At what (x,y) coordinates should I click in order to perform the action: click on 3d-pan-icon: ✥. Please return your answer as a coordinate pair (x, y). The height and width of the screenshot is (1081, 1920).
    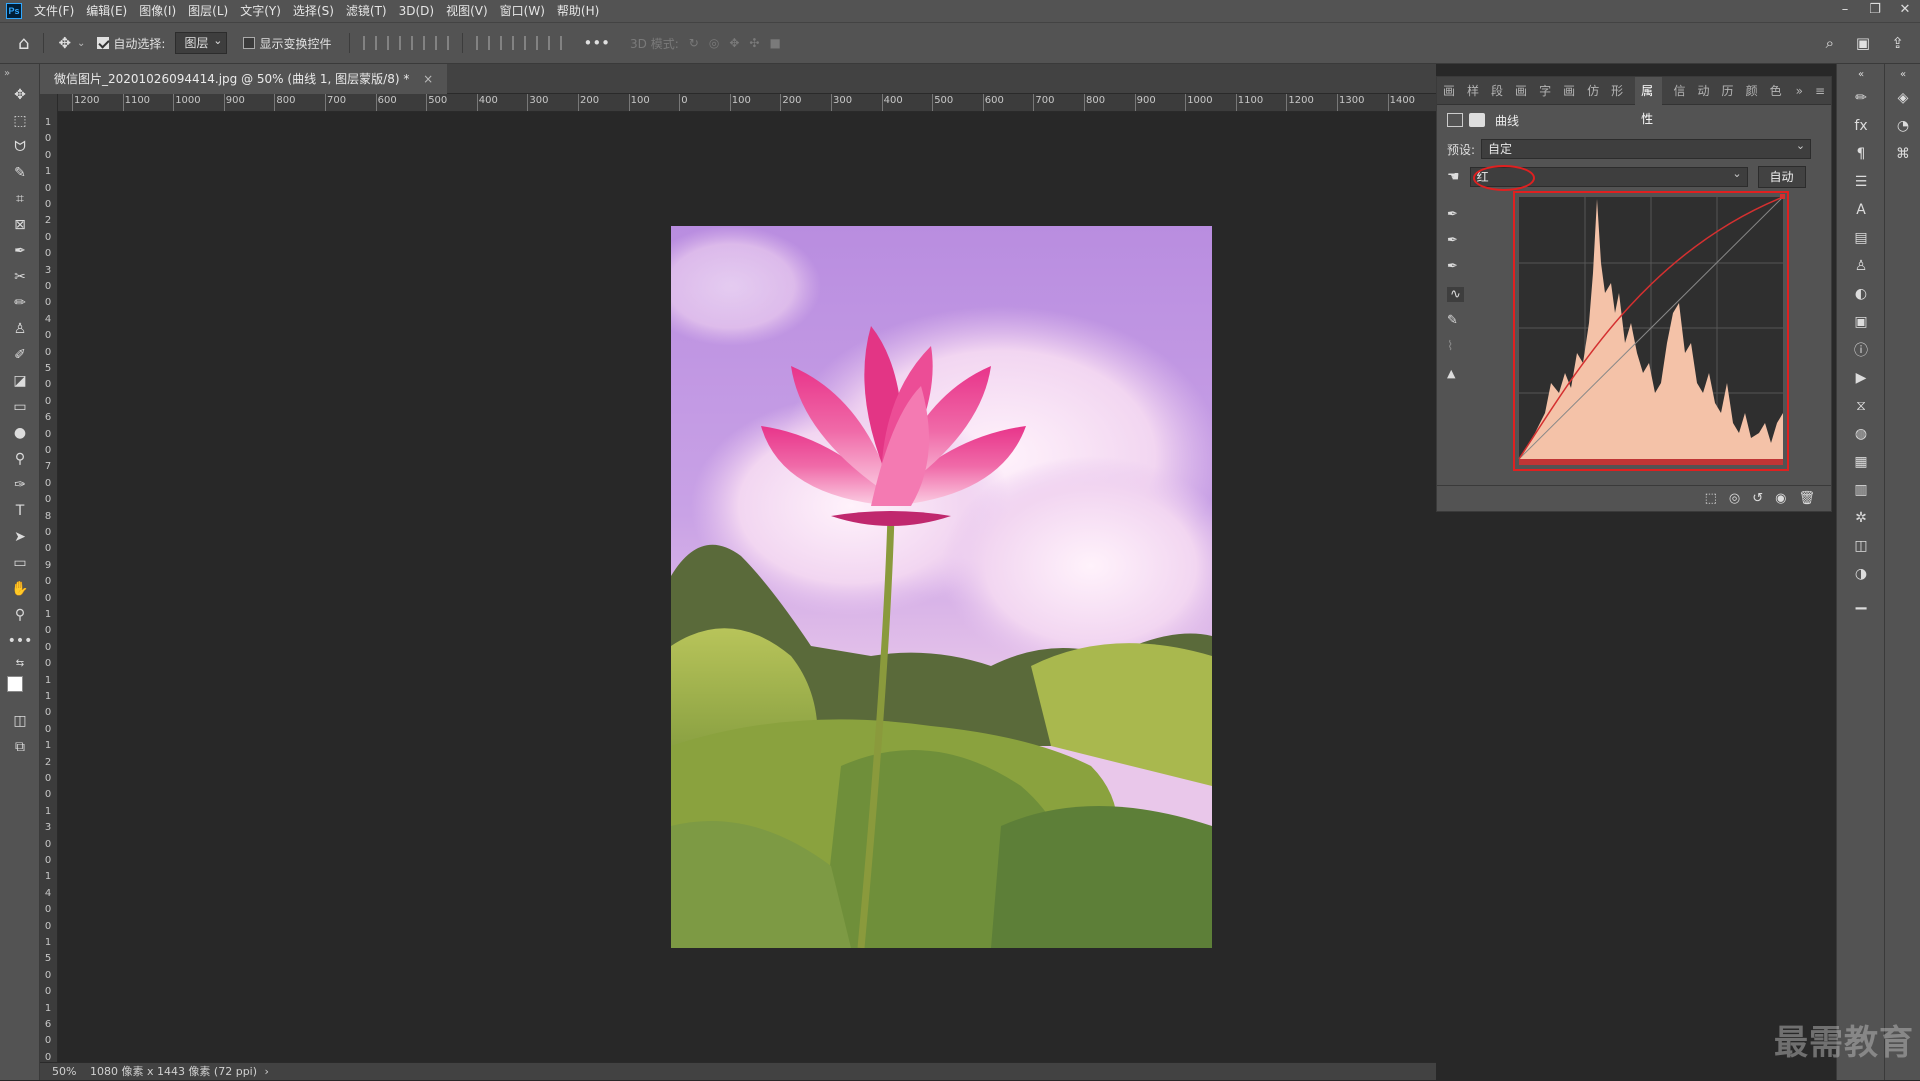
    Looking at the image, I should click on (734, 43).